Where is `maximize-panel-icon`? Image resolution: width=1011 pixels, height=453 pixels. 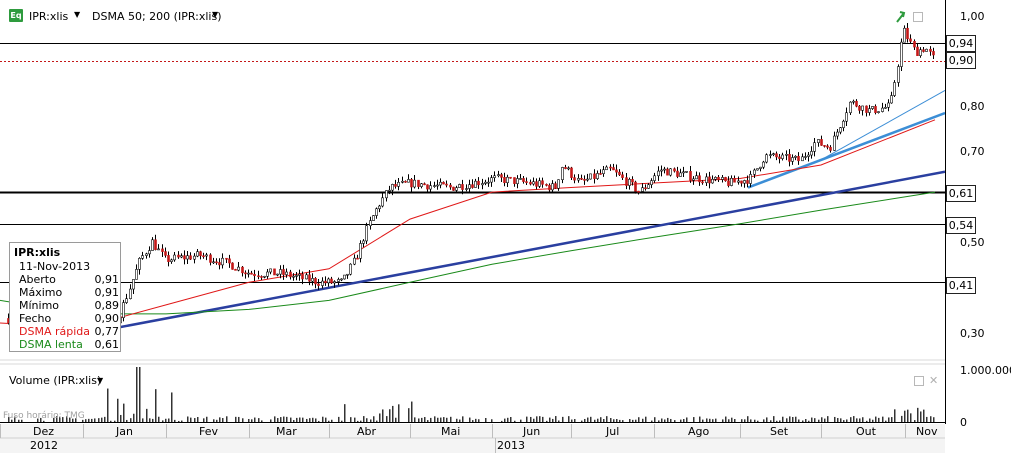
maximize-panel-icon is located at coordinates (918, 17).